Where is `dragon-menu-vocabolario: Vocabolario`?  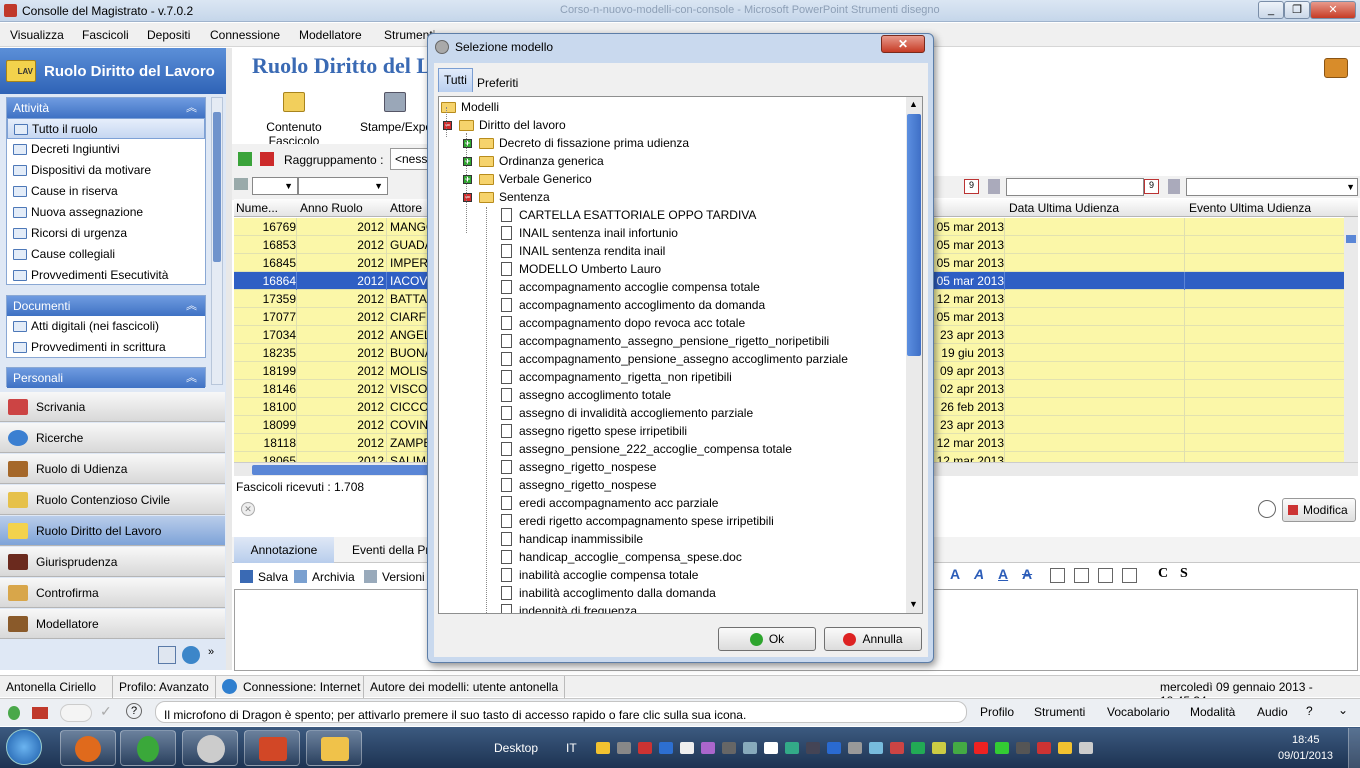 dragon-menu-vocabolario: Vocabolario is located at coordinates (1138, 712).